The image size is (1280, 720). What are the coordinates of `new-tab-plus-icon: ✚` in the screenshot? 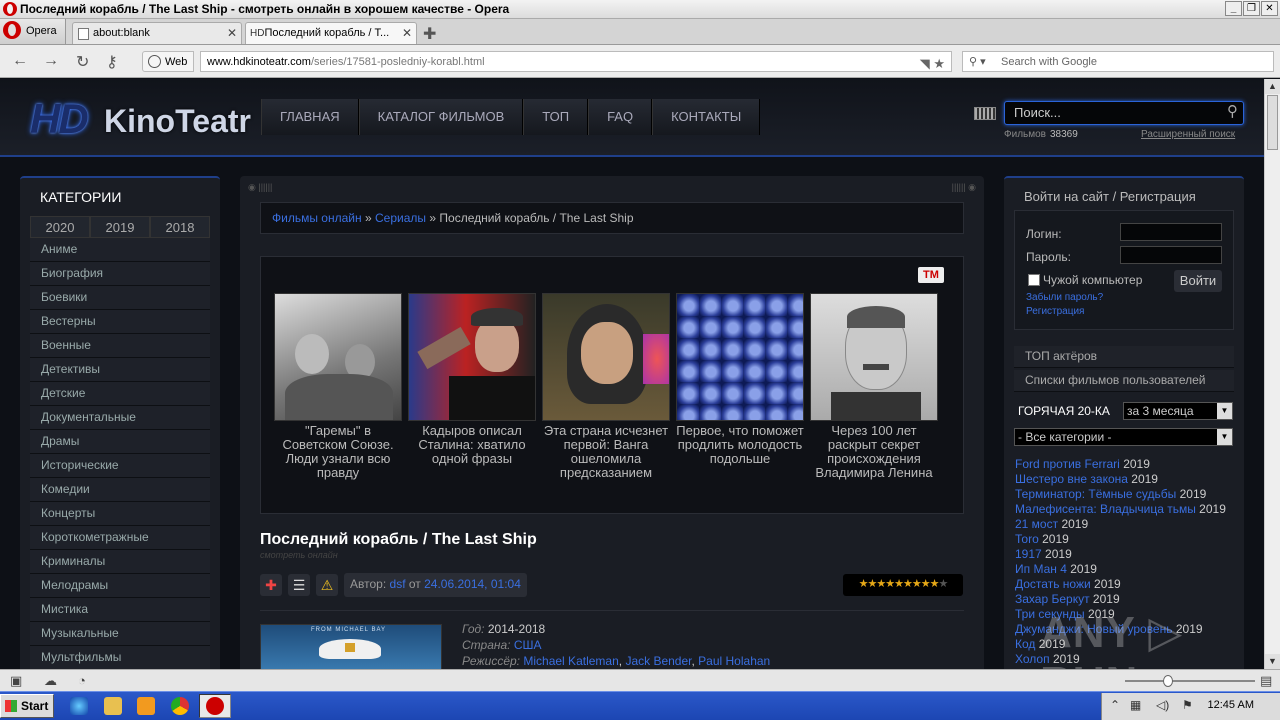 It's located at (429, 34).